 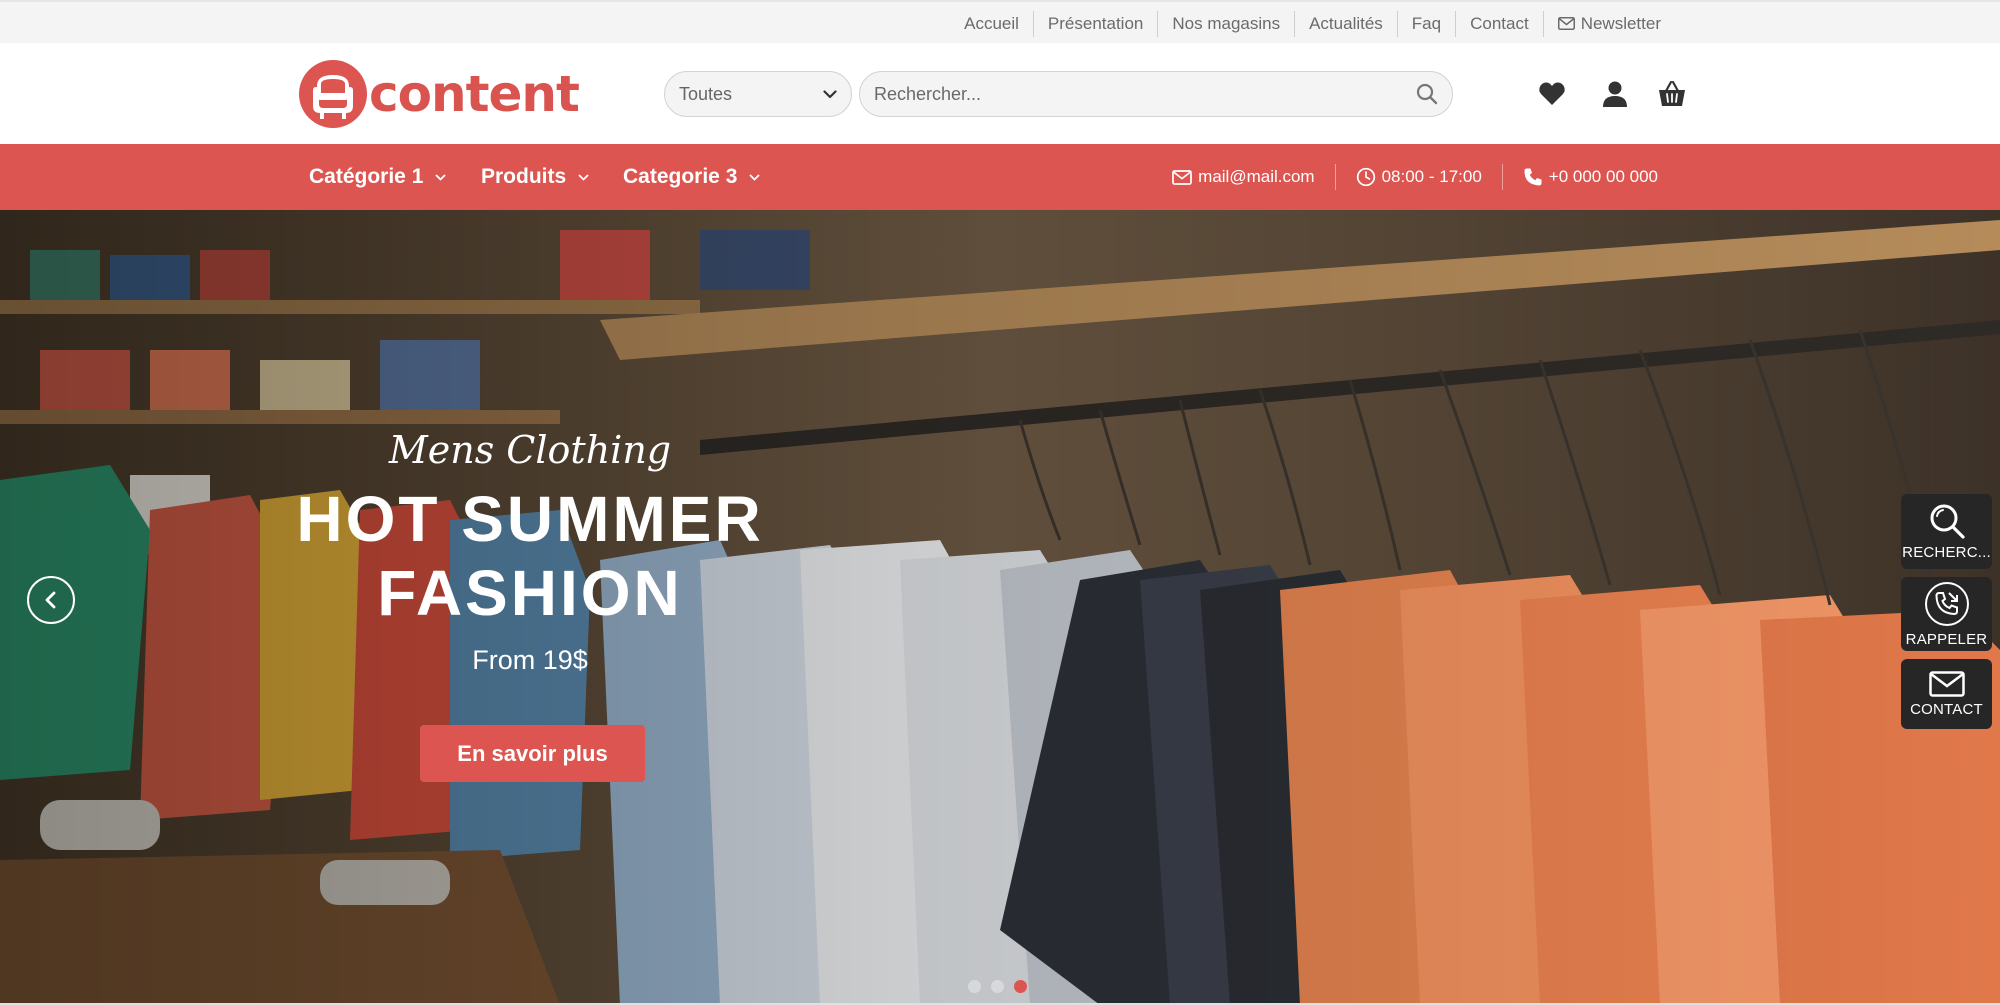 What do you see at coordinates (1425, 23) in the screenshot?
I see `top-link-faq: Faq` at bounding box center [1425, 23].